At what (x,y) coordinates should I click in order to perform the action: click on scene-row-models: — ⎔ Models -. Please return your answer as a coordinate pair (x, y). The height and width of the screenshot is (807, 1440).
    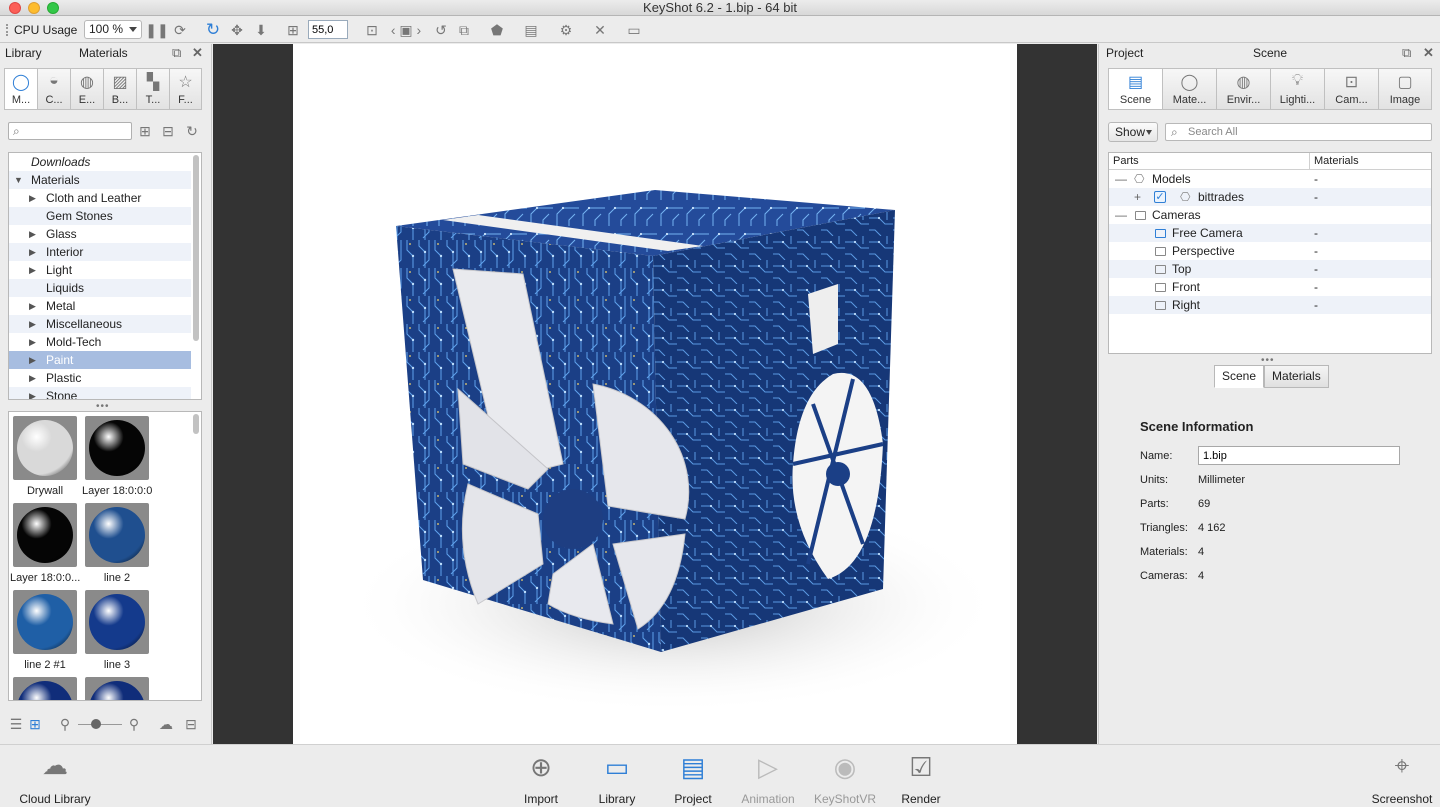
    Looking at the image, I should click on (1270, 179).